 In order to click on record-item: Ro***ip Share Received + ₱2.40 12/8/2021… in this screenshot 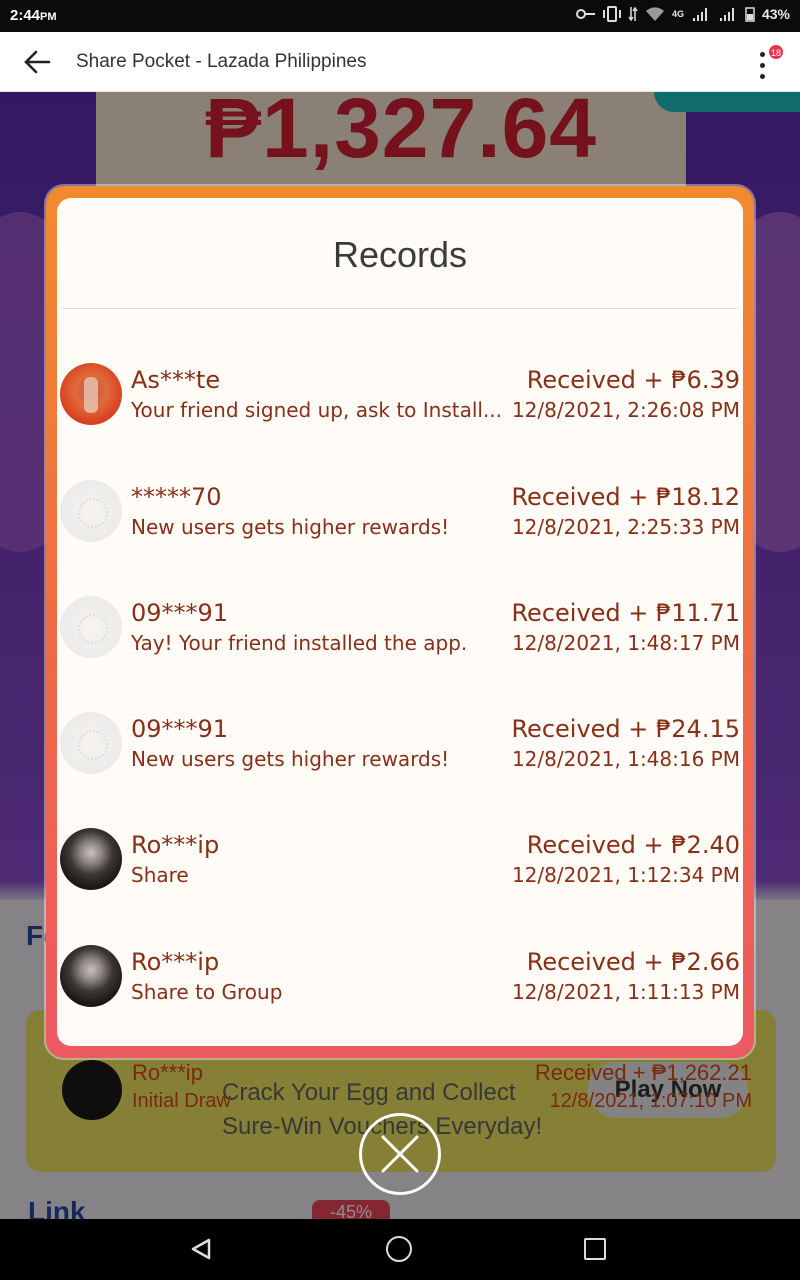, I will do `click(400, 864)`.